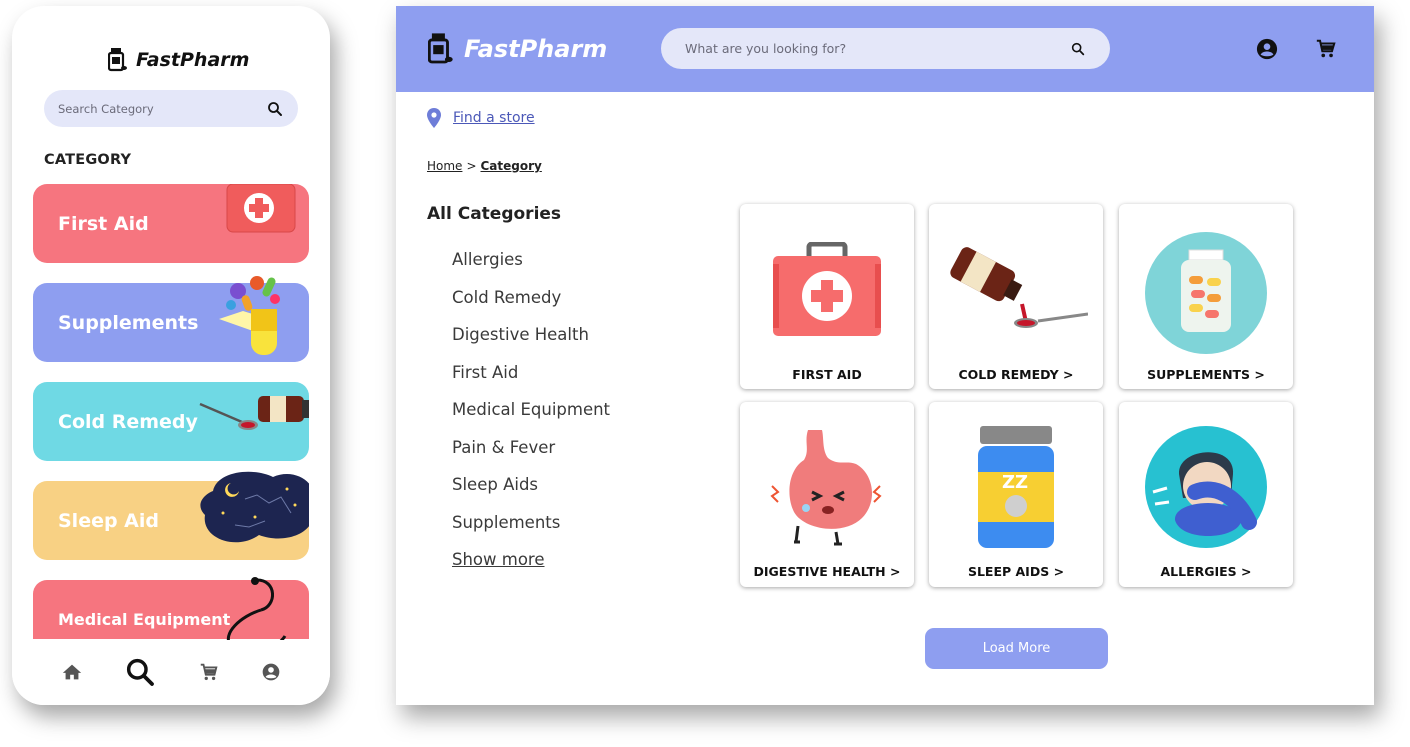 This screenshot has height=747, width=1410. I want to click on category-tile-first-aid: FIRST AID, so click(827, 296).